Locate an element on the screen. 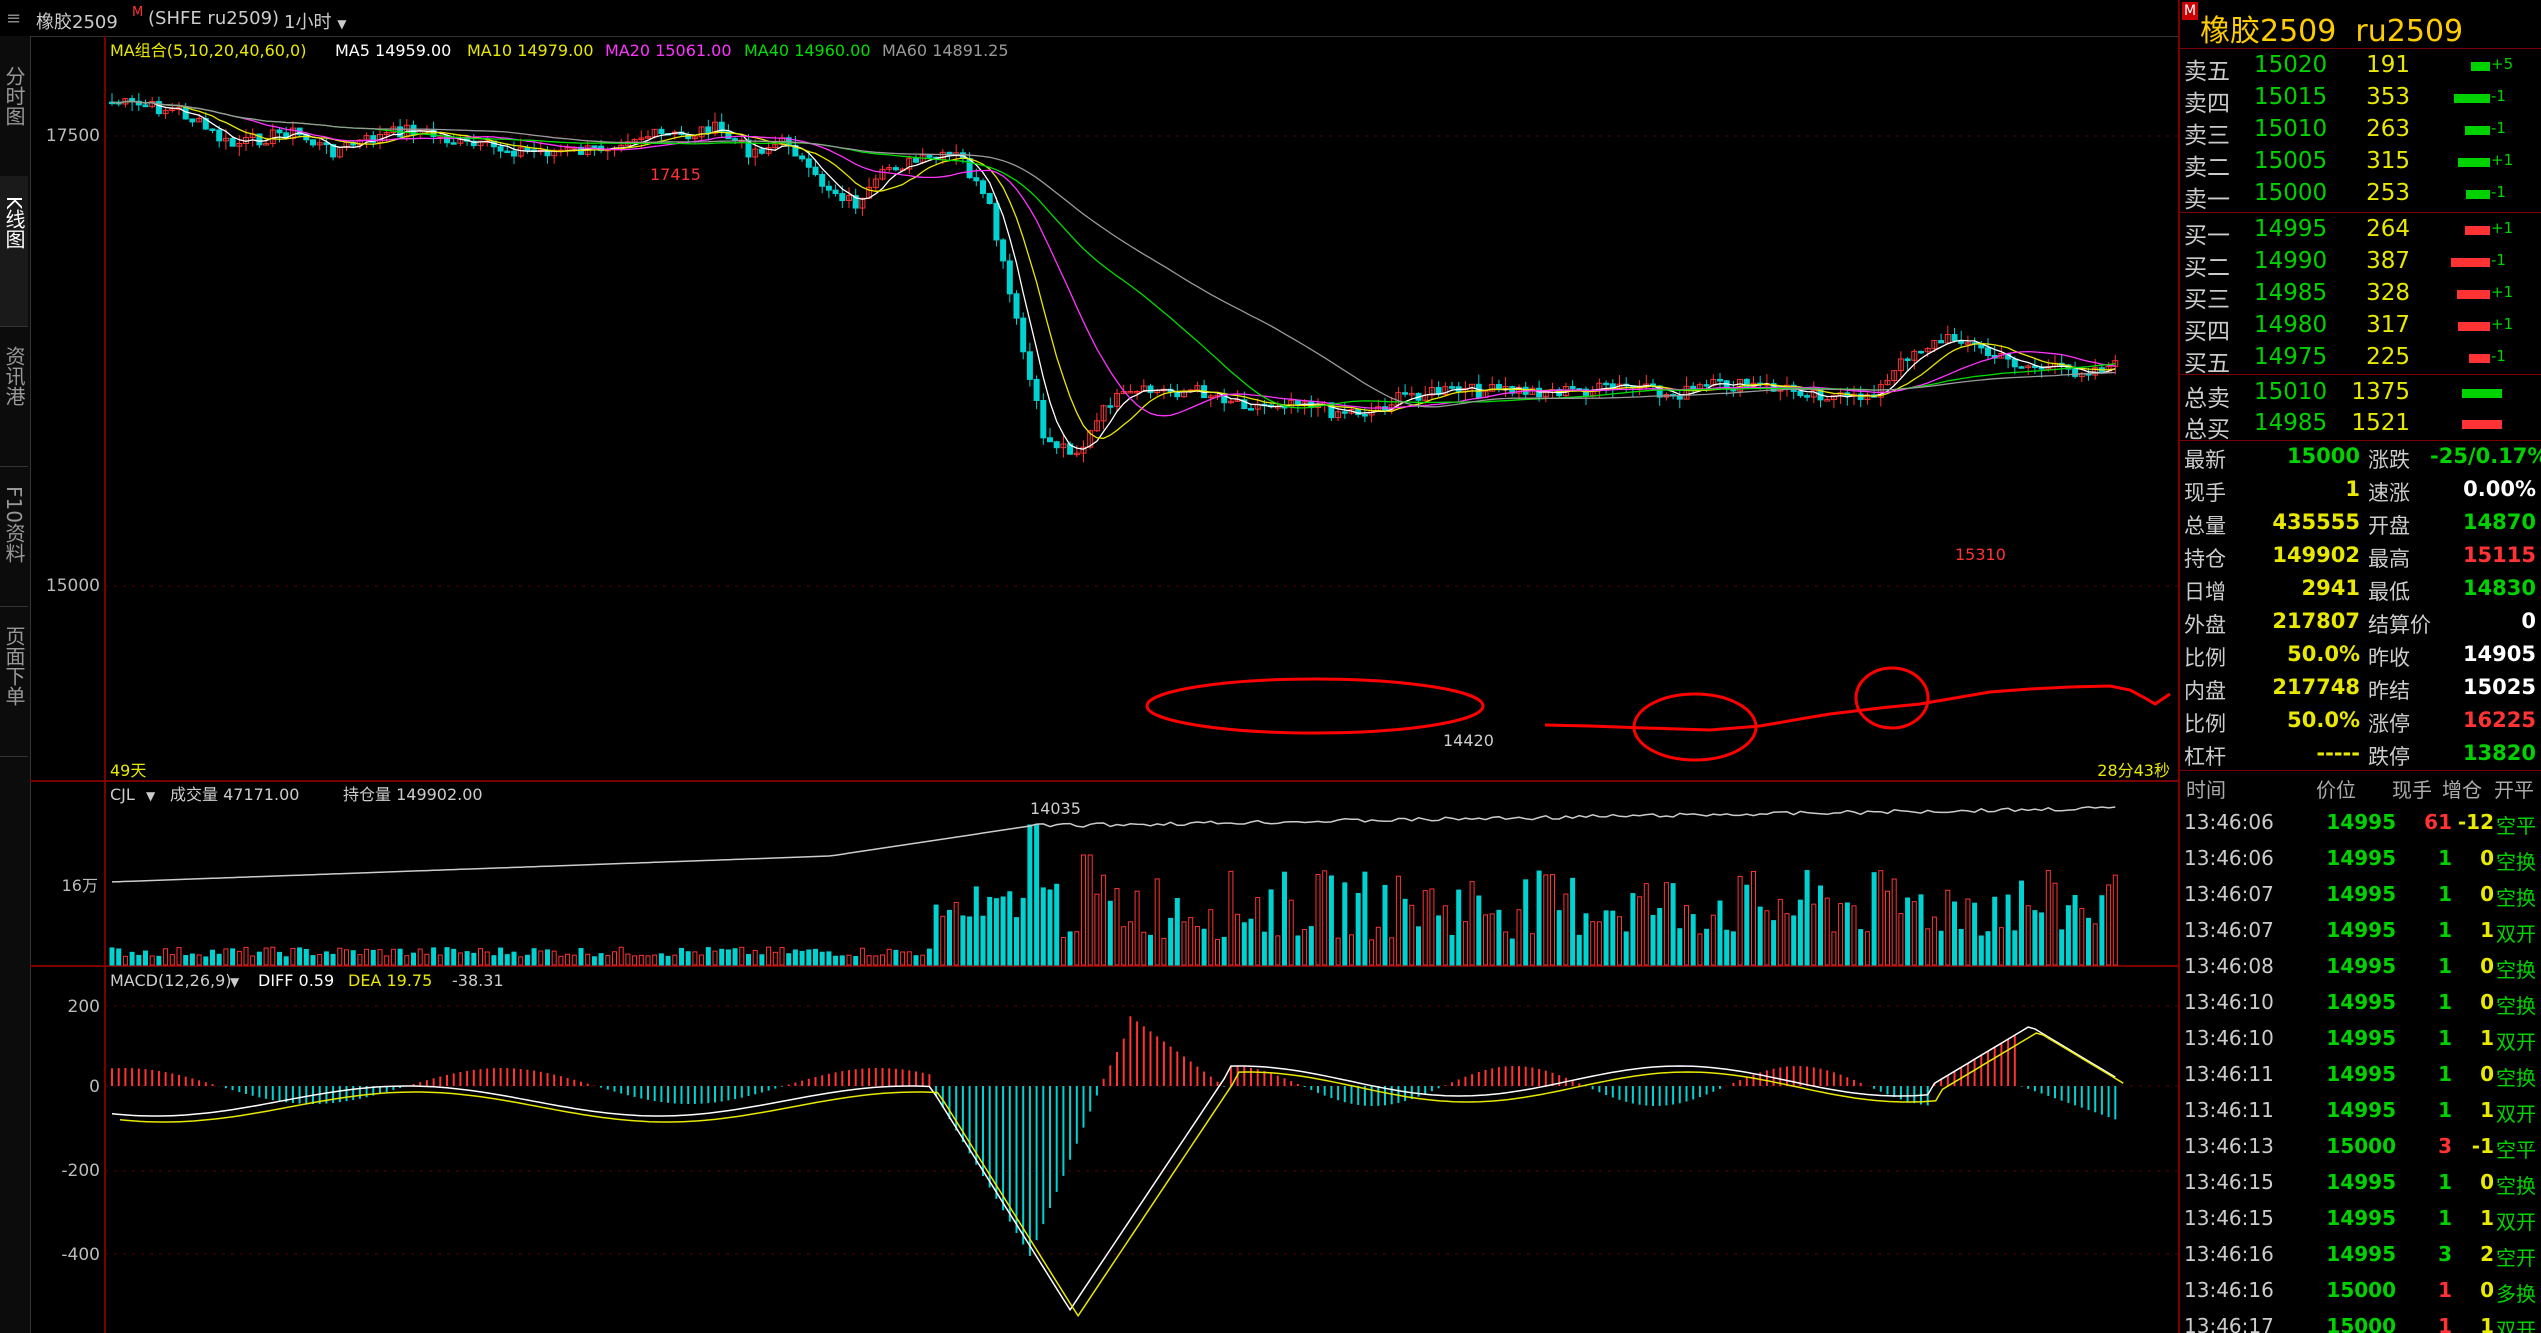 The height and width of the screenshot is (1333, 2541). tab-order: 页面下单 is located at coordinates (14, 681).